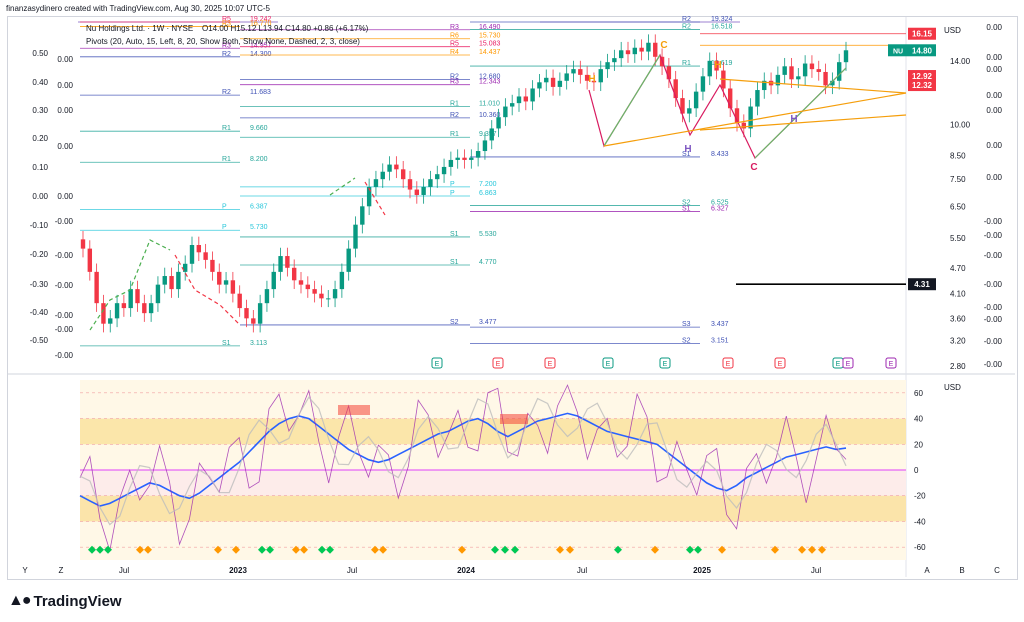  I want to click on left-axis-tick: -0.30, so click(39, 284).